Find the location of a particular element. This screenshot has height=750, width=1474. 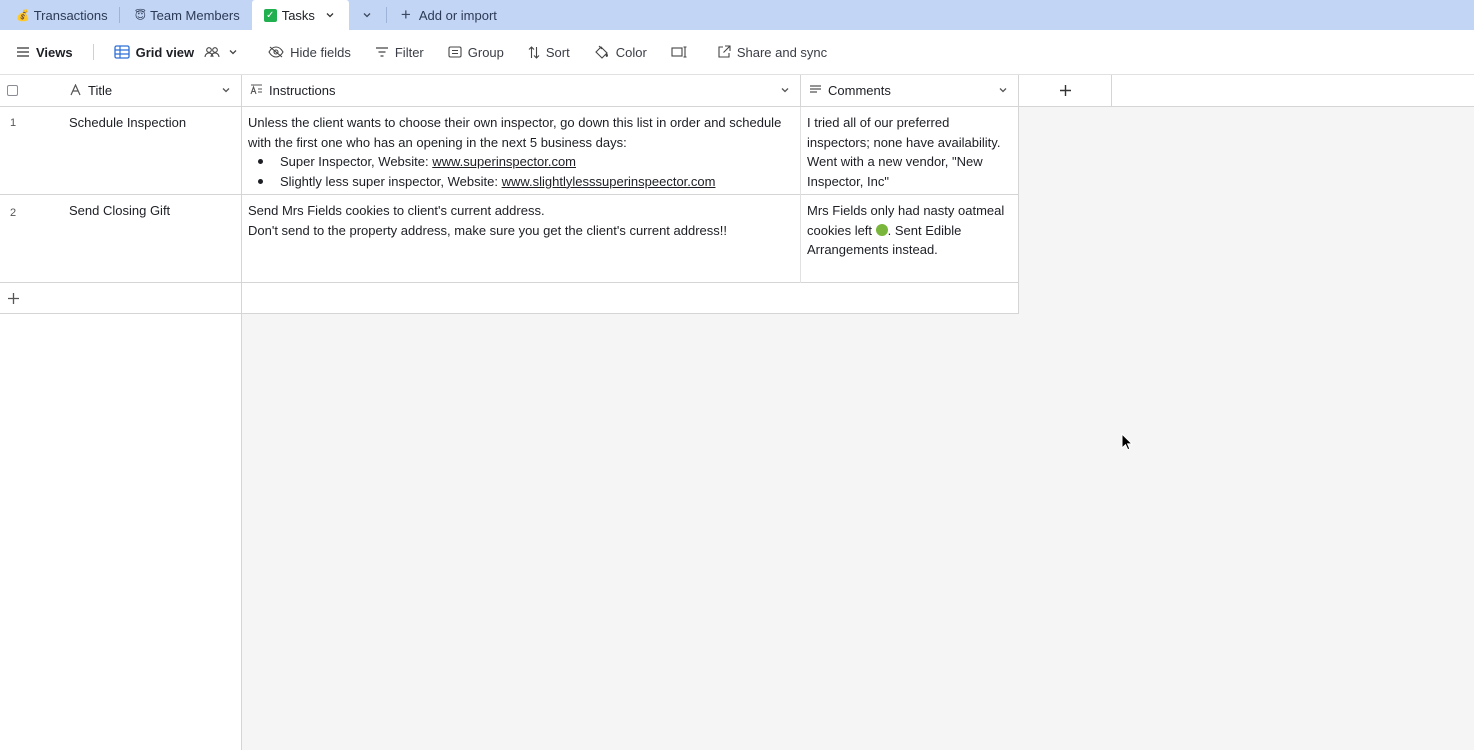

tab-label: Tasks is located at coordinates (298, 15).